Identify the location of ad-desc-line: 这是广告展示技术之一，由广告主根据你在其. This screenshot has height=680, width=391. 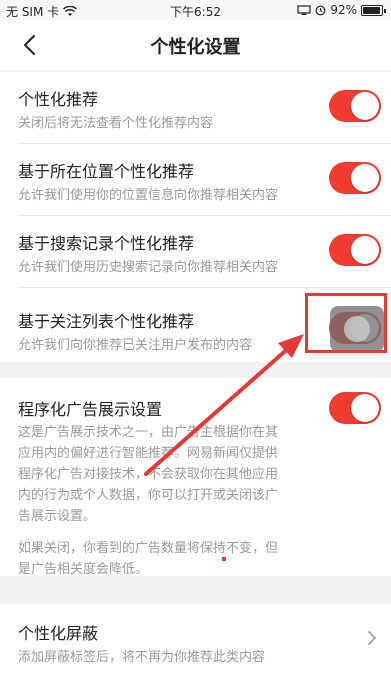
(148, 432).